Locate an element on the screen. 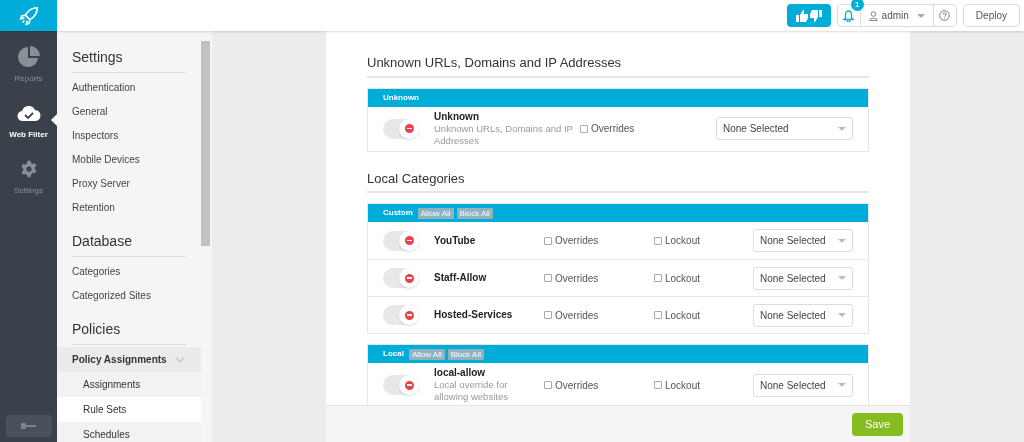 This screenshot has width=1024, height=442. sidebar-item: Rule Sets is located at coordinates (129, 409).